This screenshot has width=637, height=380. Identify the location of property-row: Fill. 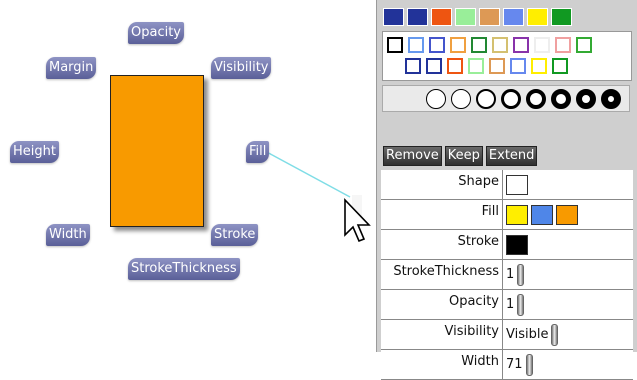
(507, 215).